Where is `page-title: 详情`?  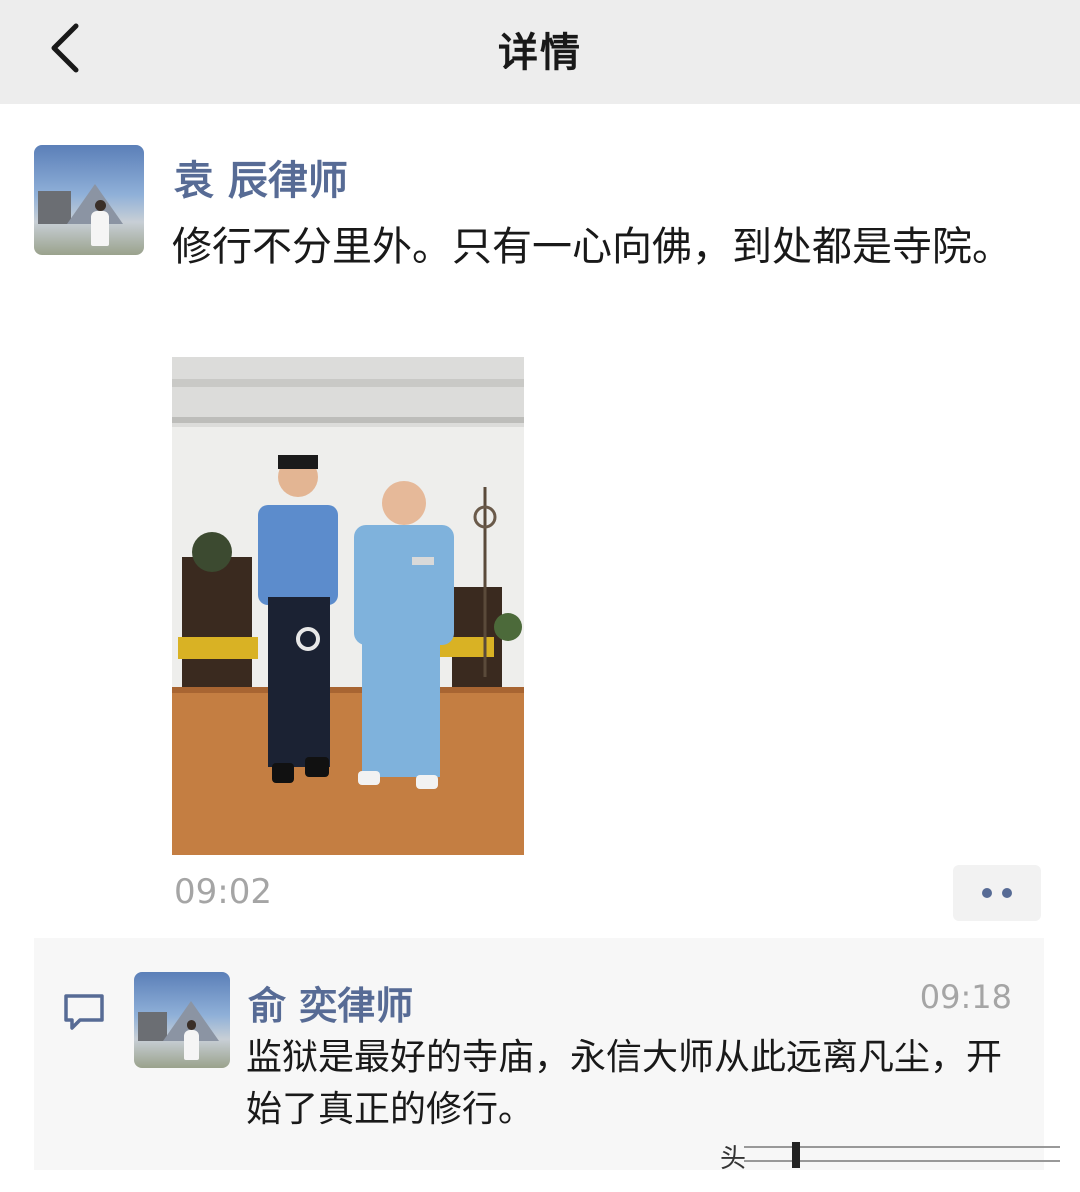
page-title: 详情 is located at coordinates (540, 53).